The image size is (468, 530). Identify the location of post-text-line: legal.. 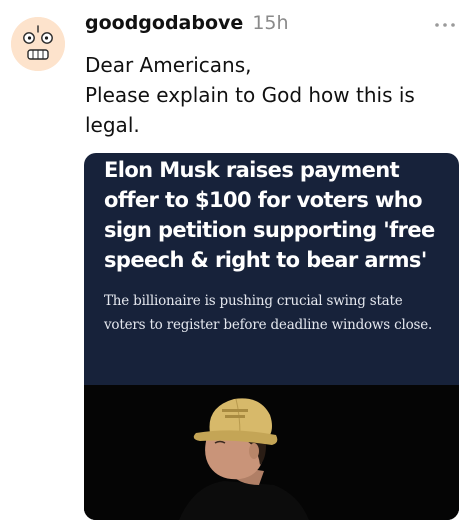
(112, 125).